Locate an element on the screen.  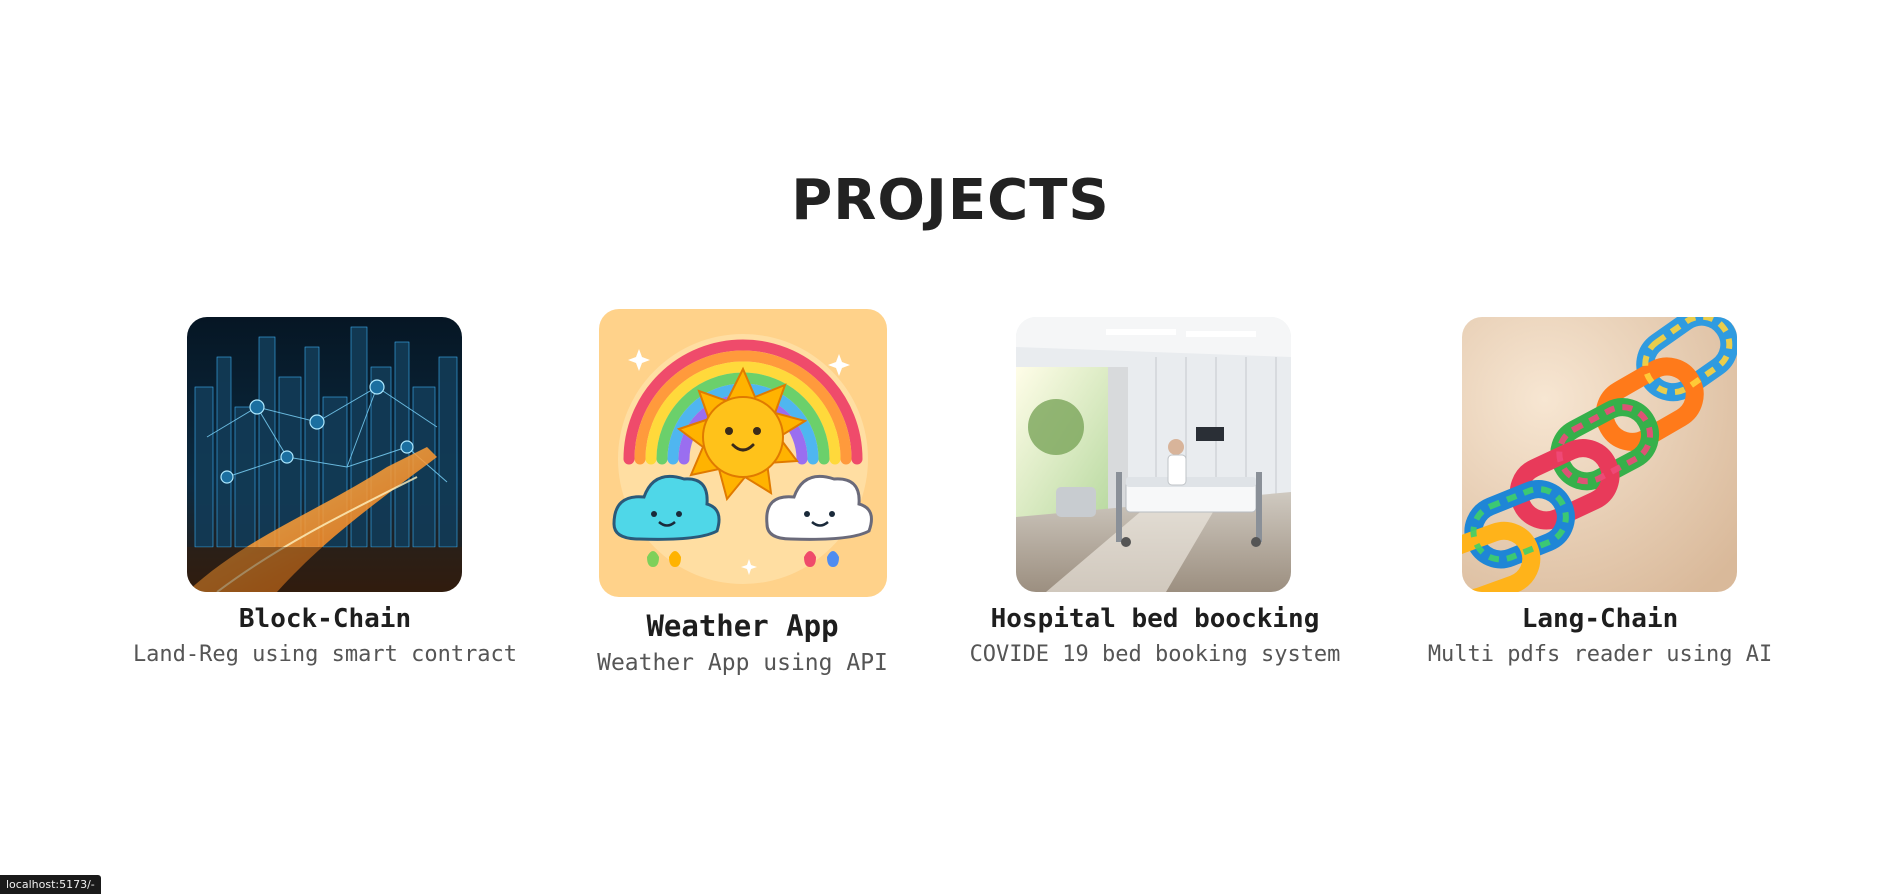
project-description: Multi pdfs reader using AI is located at coordinates (1600, 654).